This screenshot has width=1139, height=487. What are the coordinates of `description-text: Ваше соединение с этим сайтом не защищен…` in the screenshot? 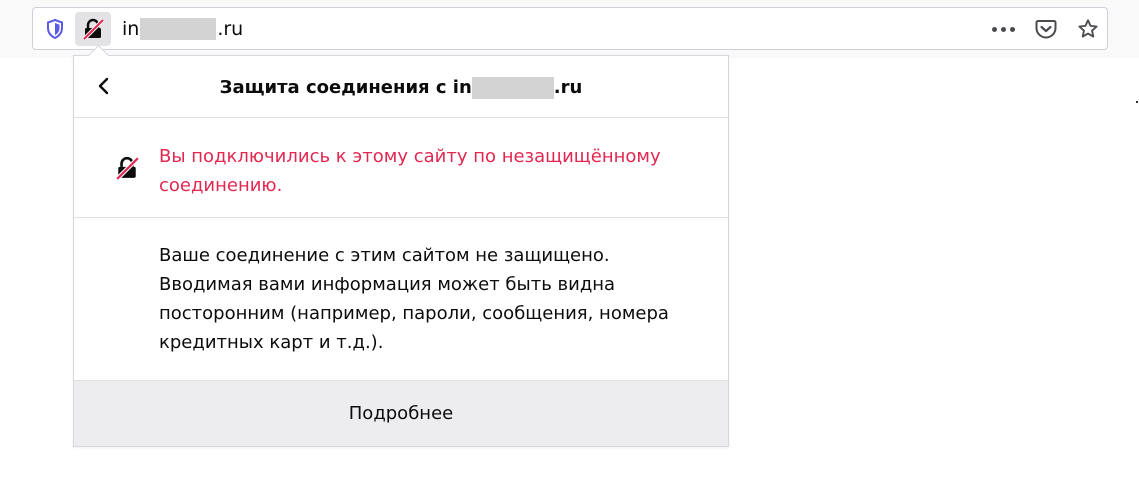 It's located at (414, 299).